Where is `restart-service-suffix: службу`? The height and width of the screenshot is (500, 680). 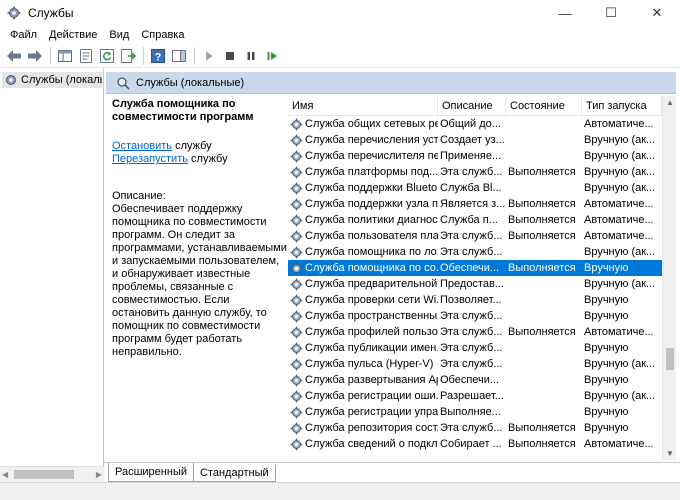 restart-service-suffix: службу is located at coordinates (207, 159).